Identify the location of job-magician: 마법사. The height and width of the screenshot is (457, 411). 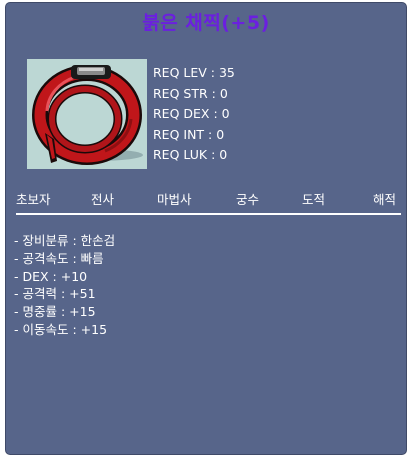
(174, 199).